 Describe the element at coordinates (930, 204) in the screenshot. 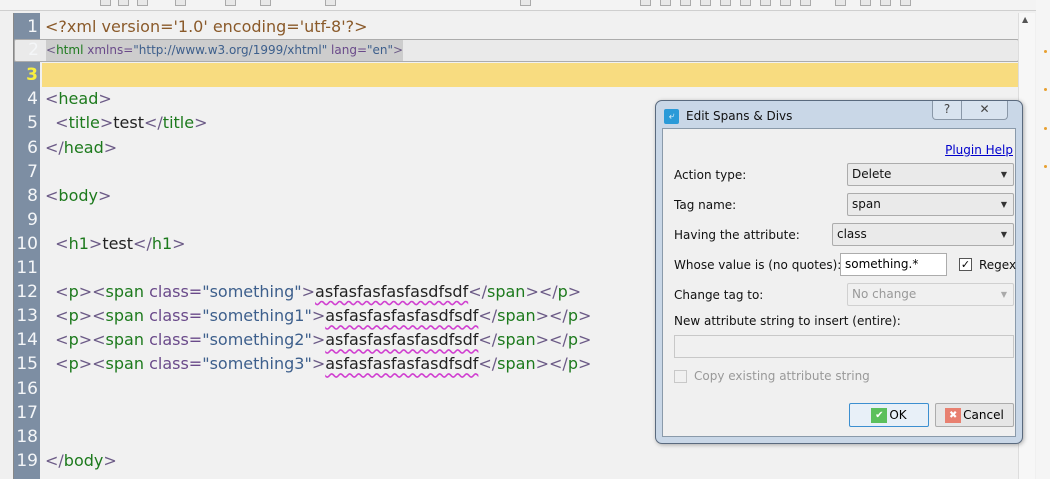

I see `tag-name-select: span ▼` at that location.